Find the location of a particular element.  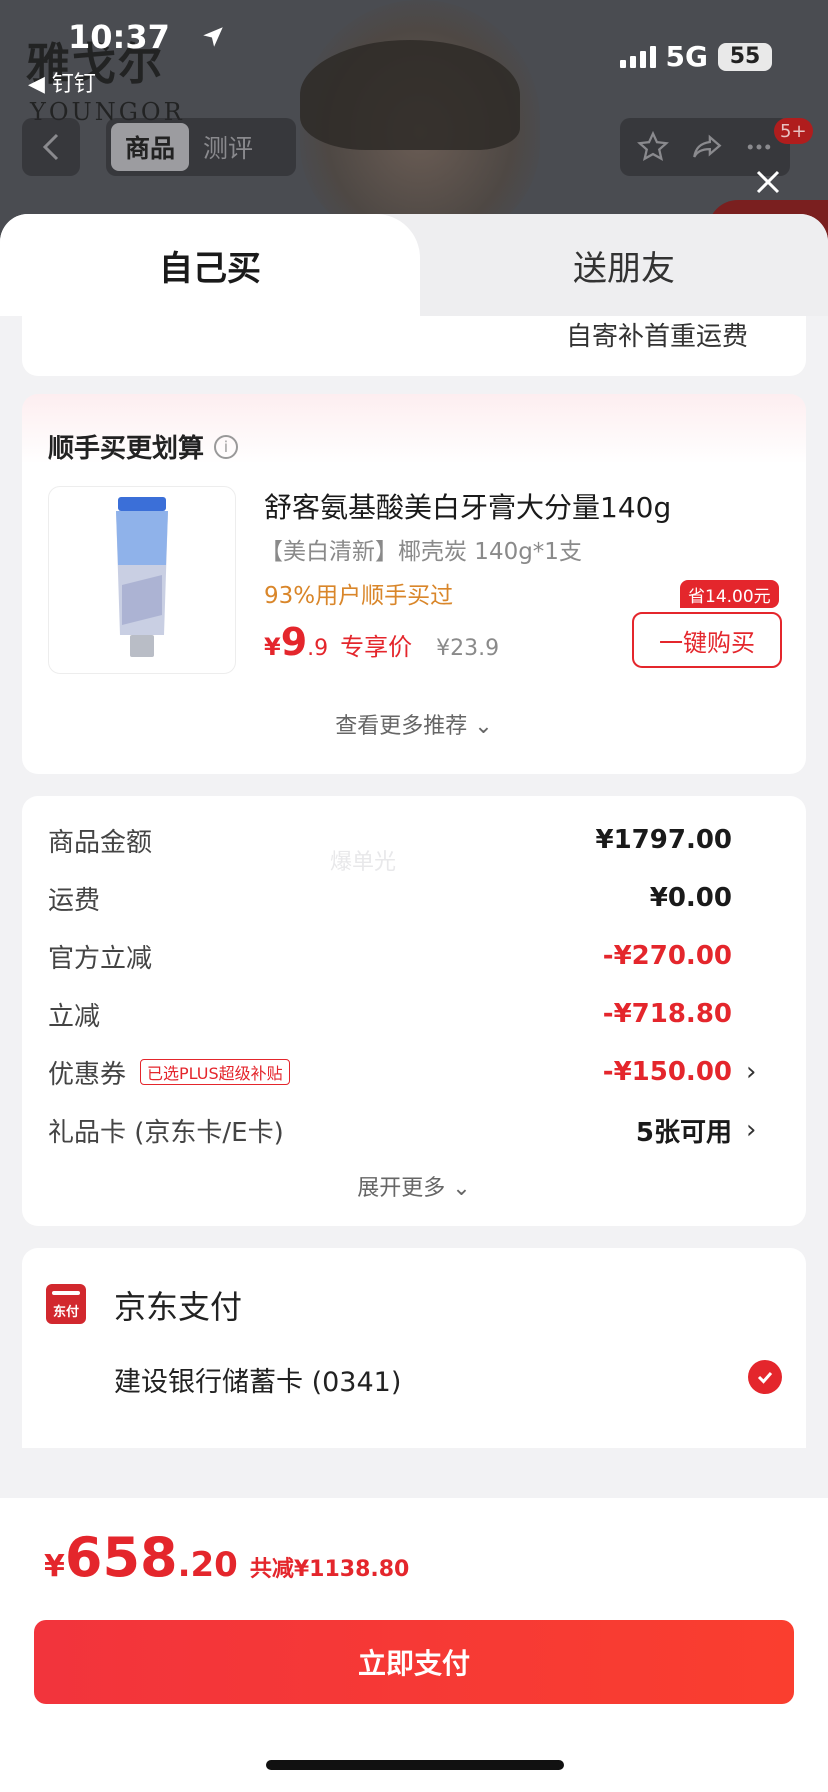

fee-row-instant-discount: 立减 -¥718.80 is located at coordinates (390, 1015).